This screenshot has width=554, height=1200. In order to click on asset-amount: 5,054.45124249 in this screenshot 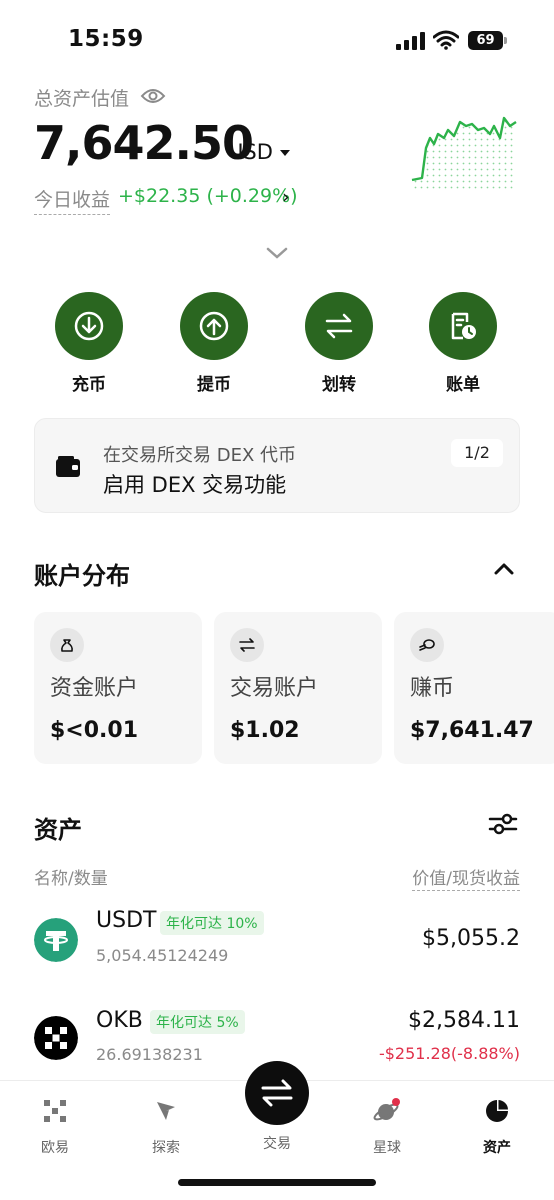, I will do `click(162, 955)`.